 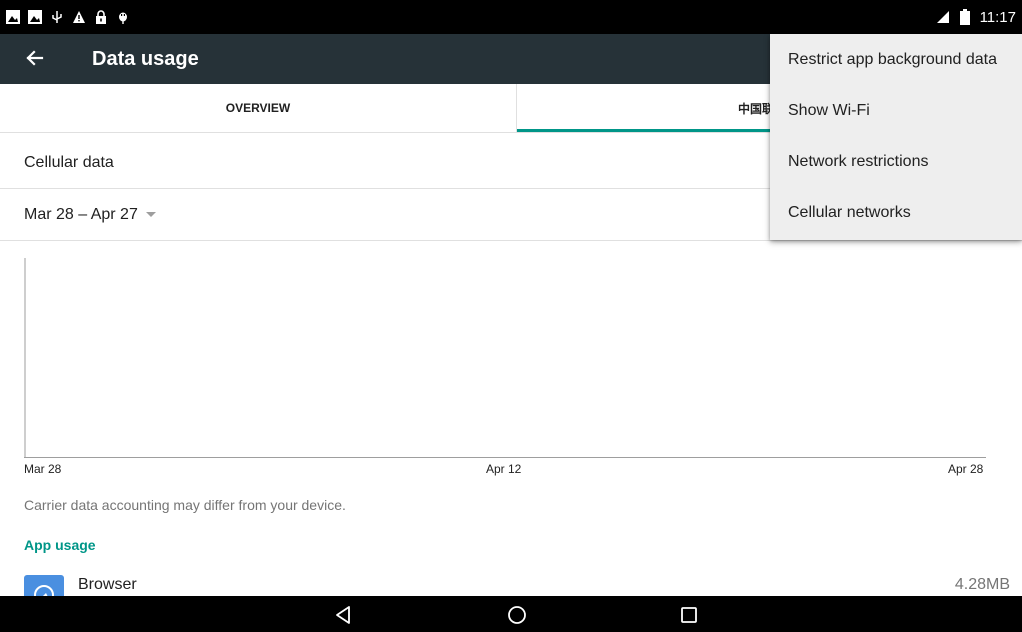 I want to click on app-data-size: 4.28MB, so click(x=982, y=584).